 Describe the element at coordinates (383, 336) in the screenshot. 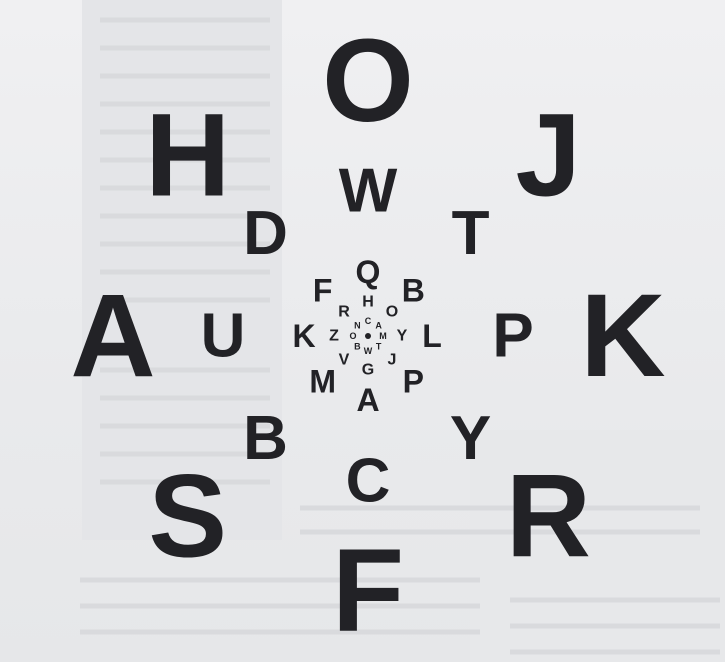

I see `ring-5-letter-m: M` at that location.